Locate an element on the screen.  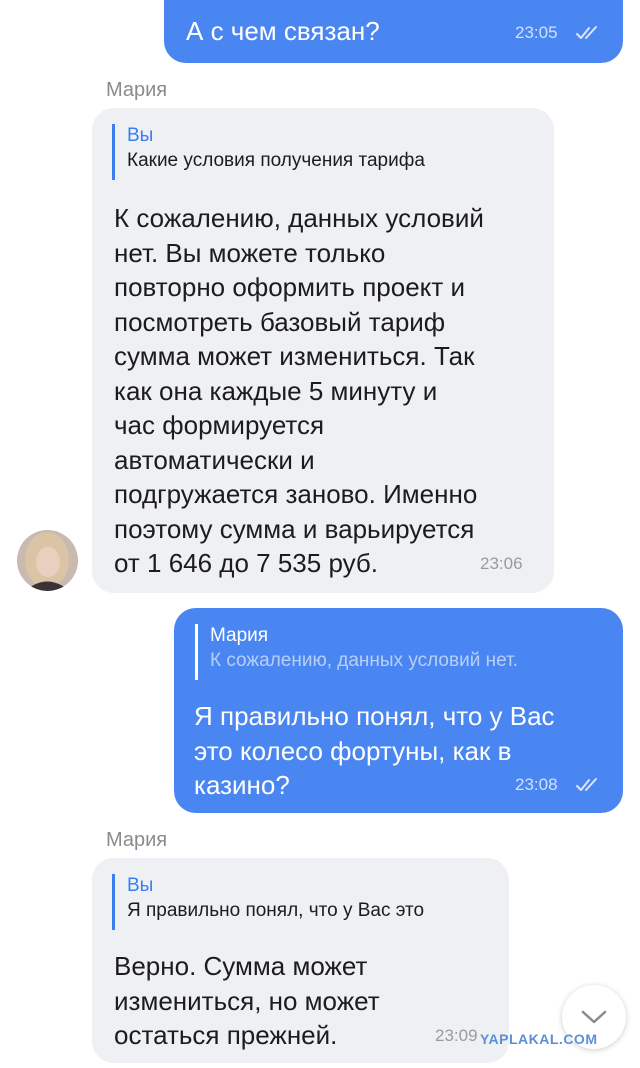
reply-author: Мария is located at coordinates (239, 635).